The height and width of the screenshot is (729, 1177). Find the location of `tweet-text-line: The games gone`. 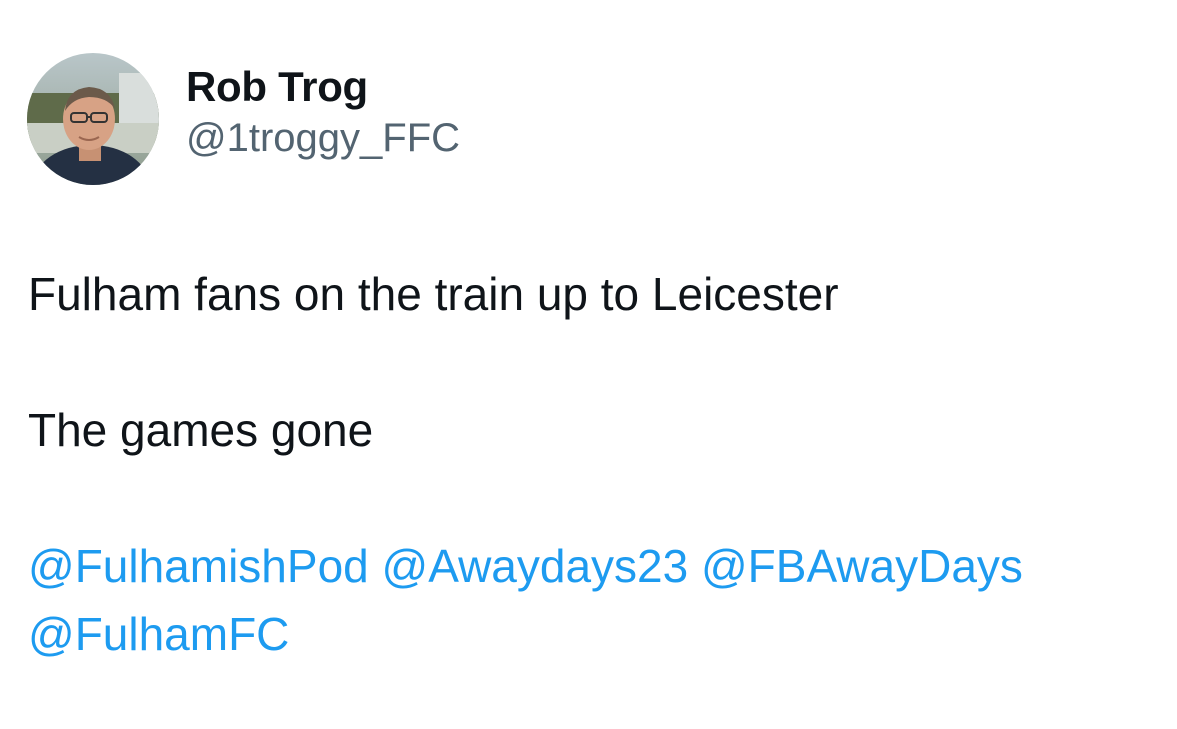

tweet-text-line: The games gone is located at coordinates (201, 430).